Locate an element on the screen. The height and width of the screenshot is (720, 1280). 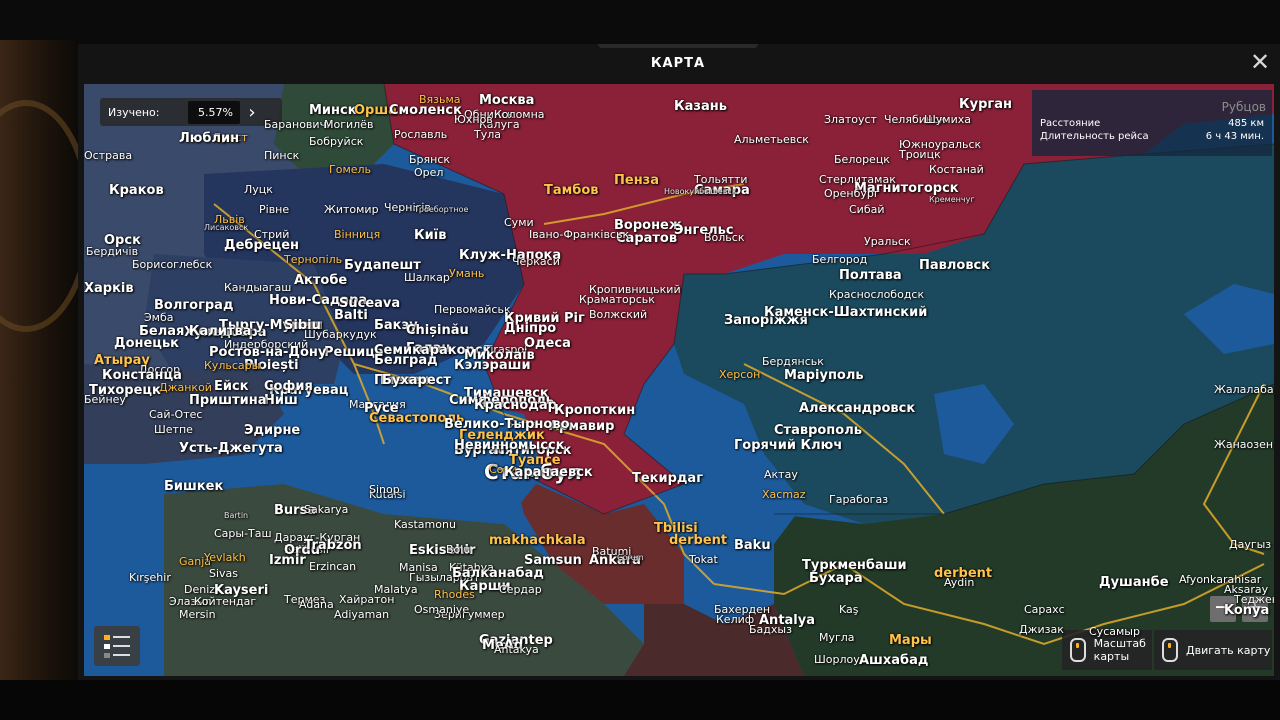
map-label: Черкаси is located at coordinates (536, 261).